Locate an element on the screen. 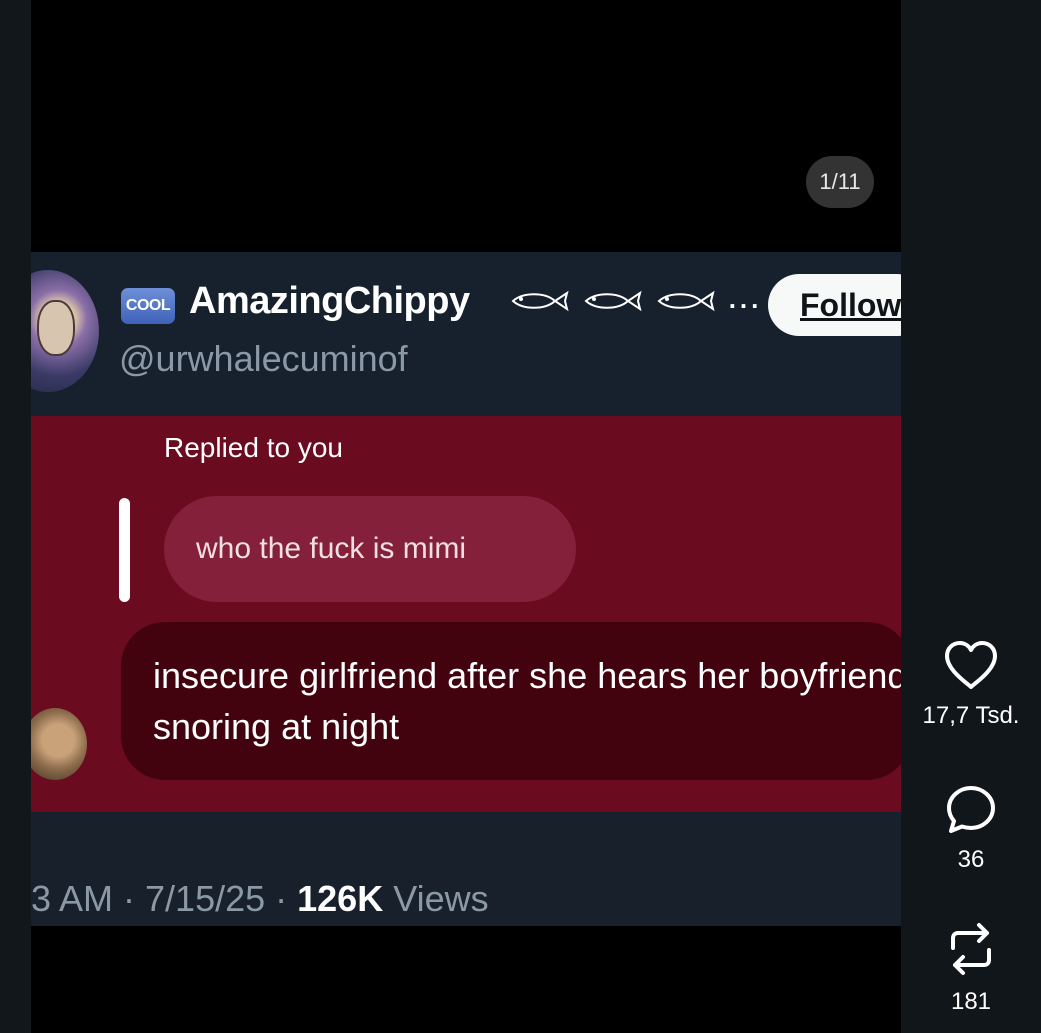  repost-count: 181 is located at coordinates (971, 1001).